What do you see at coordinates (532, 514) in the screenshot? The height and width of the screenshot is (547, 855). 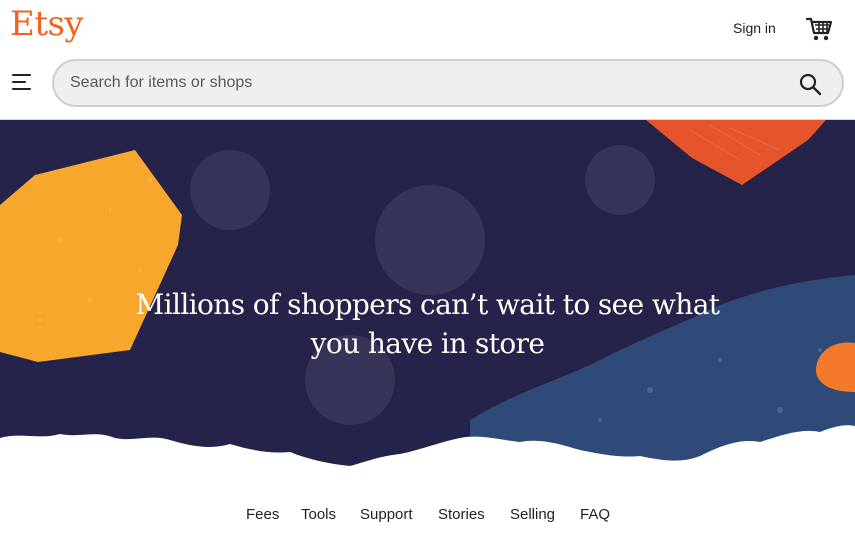 I see `footer-link-selling: Selling` at bounding box center [532, 514].